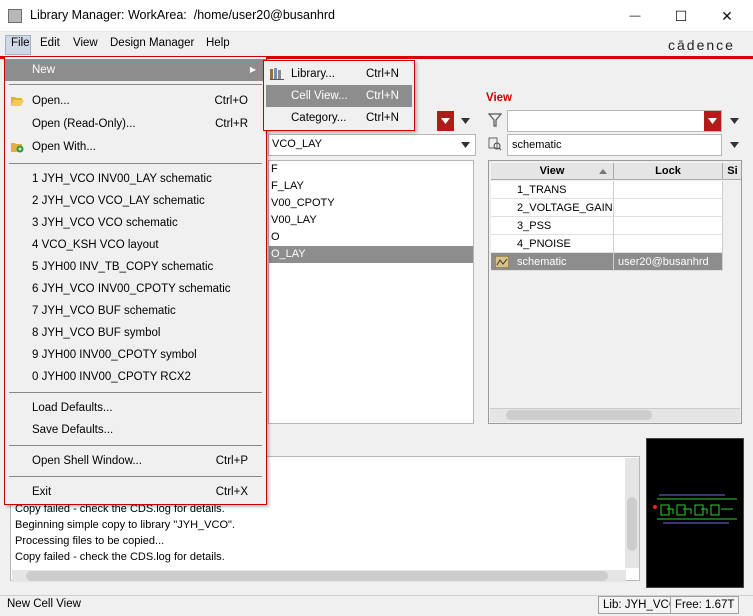 The width and height of the screenshot is (753, 616). I want to click on submenu-item-category: Category... Ctrl+N, so click(339, 118).